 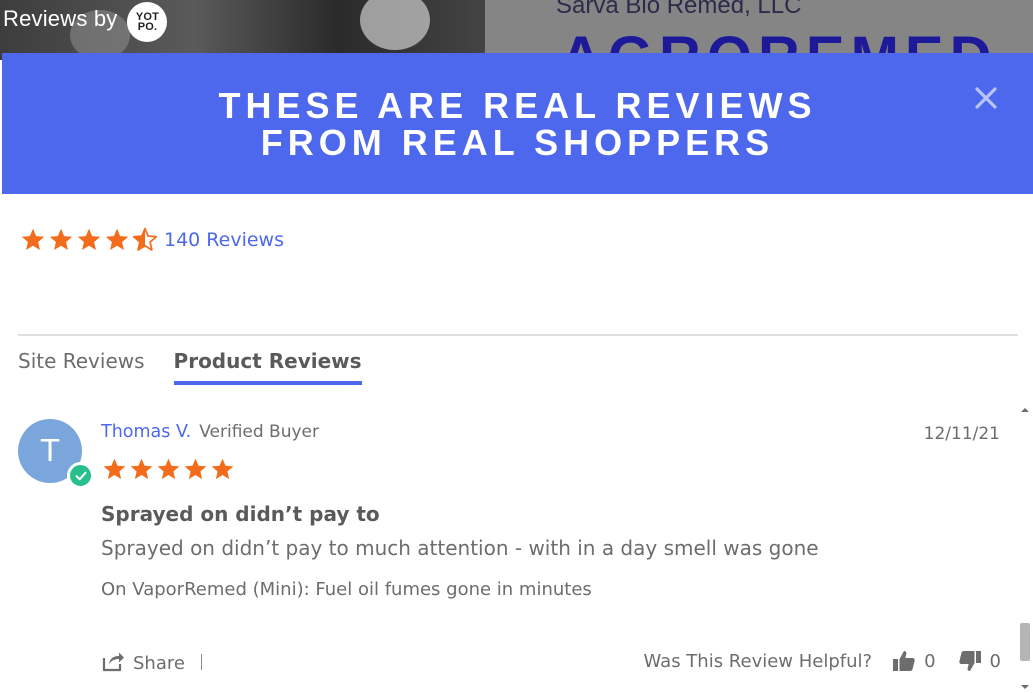 I want to click on review-date: 12/11/21, so click(x=961, y=434).